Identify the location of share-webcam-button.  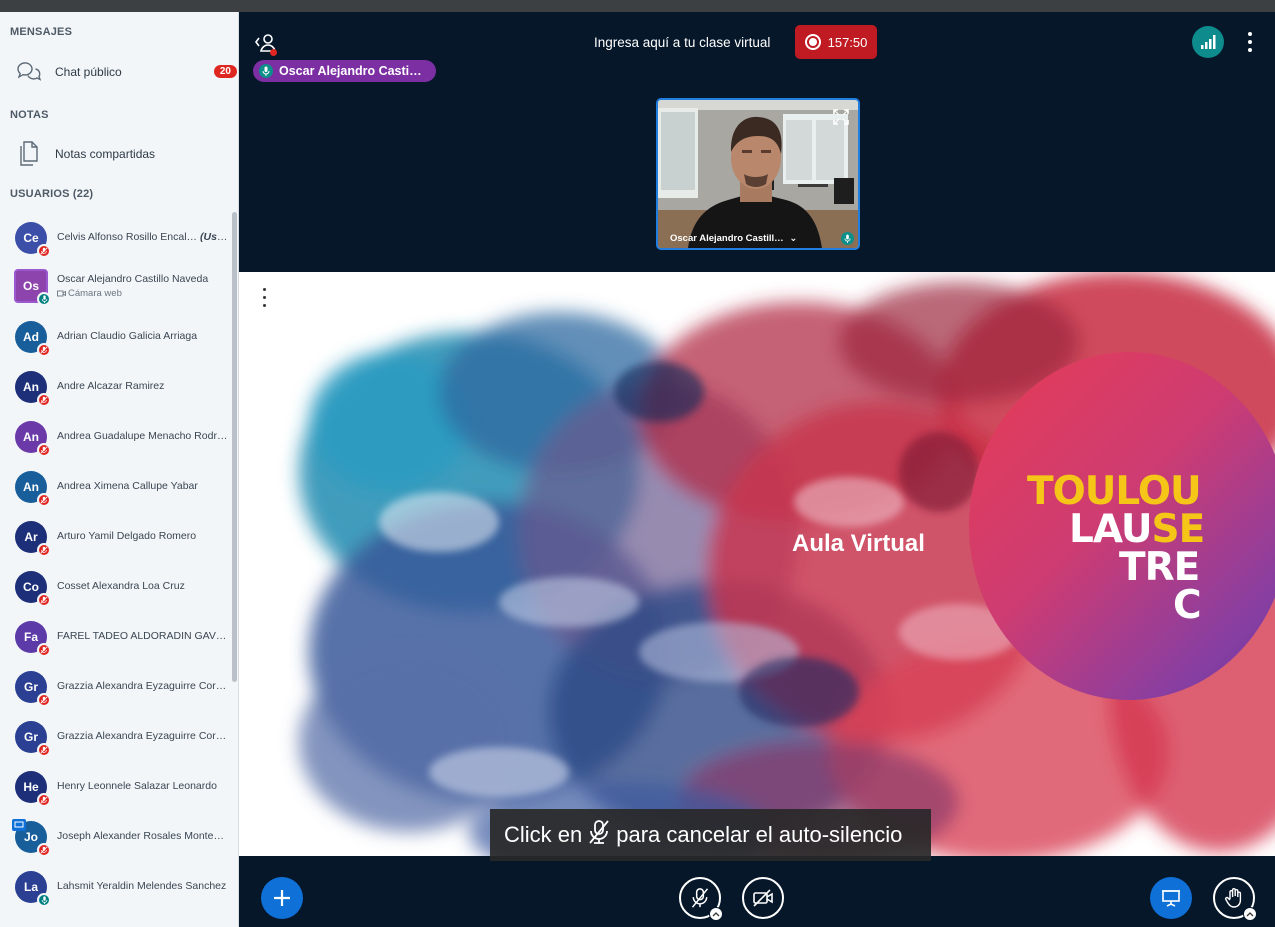
(763, 898).